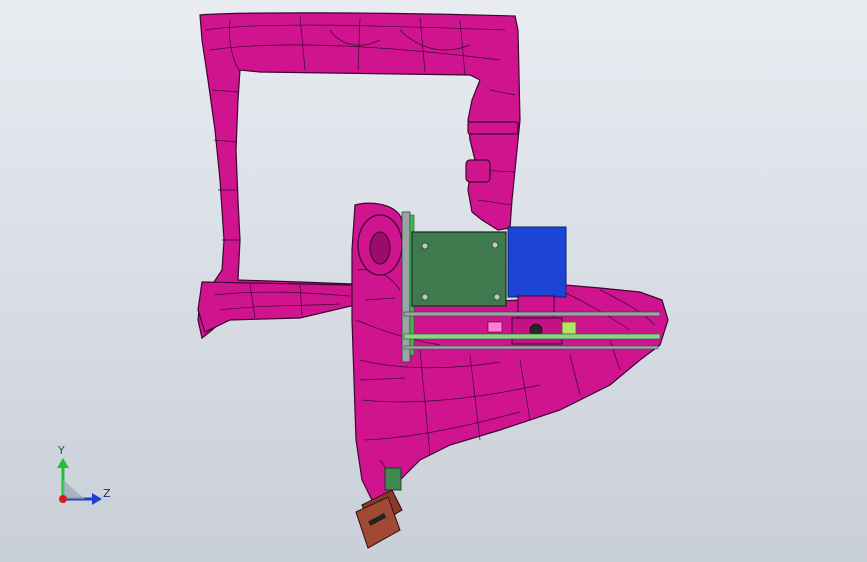 This screenshot has width=867, height=562. I want to click on rail-left, so click(406, 287).